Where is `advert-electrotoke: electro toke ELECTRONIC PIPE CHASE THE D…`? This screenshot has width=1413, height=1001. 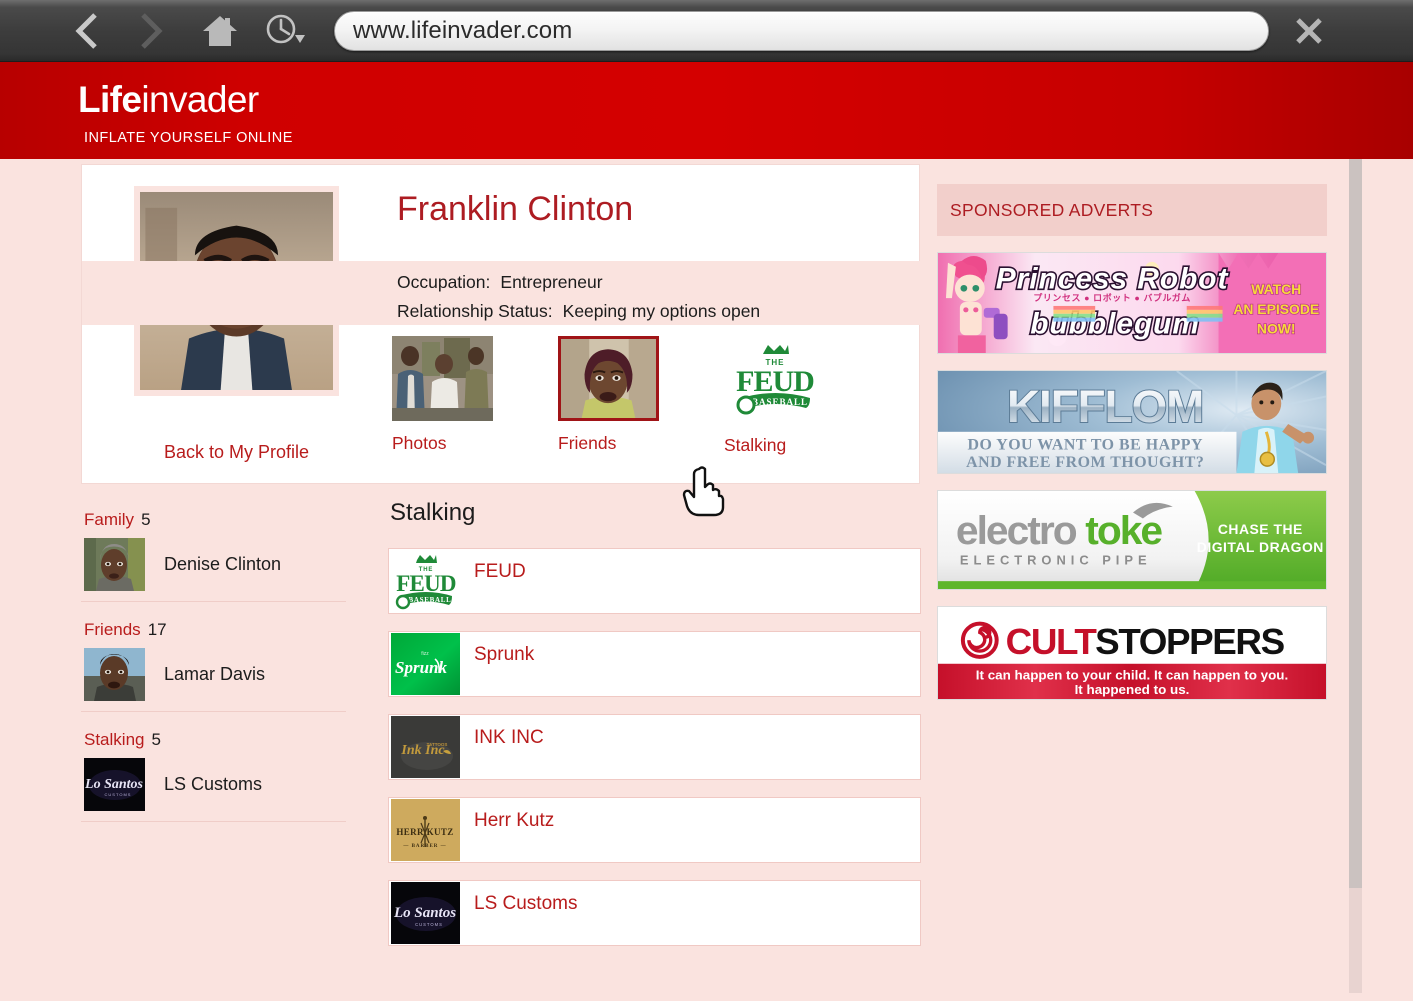 advert-electrotoke: electro toke ELECTRONIC PIPE CHASE THE D… is located at coordinates (1132, 540).